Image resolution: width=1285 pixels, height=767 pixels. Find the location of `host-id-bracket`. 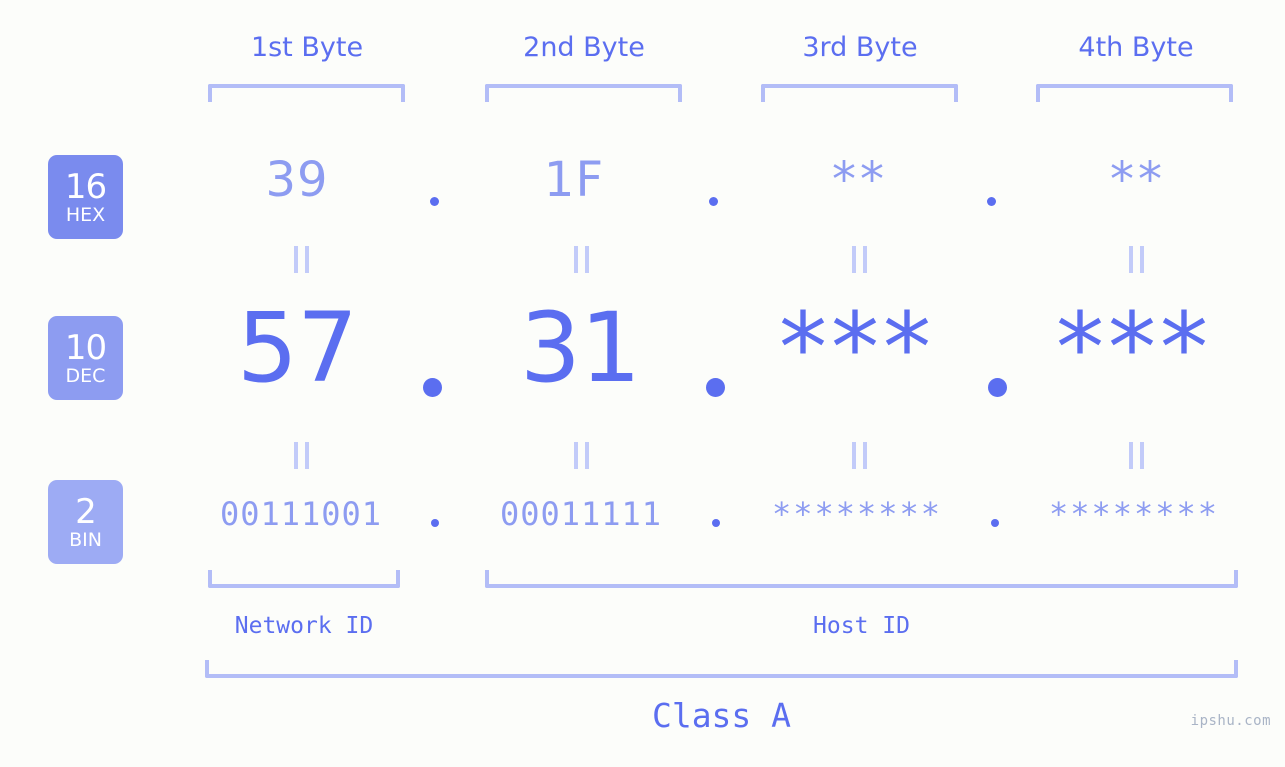

host-id-bracket is located at coordinates (861, 579).